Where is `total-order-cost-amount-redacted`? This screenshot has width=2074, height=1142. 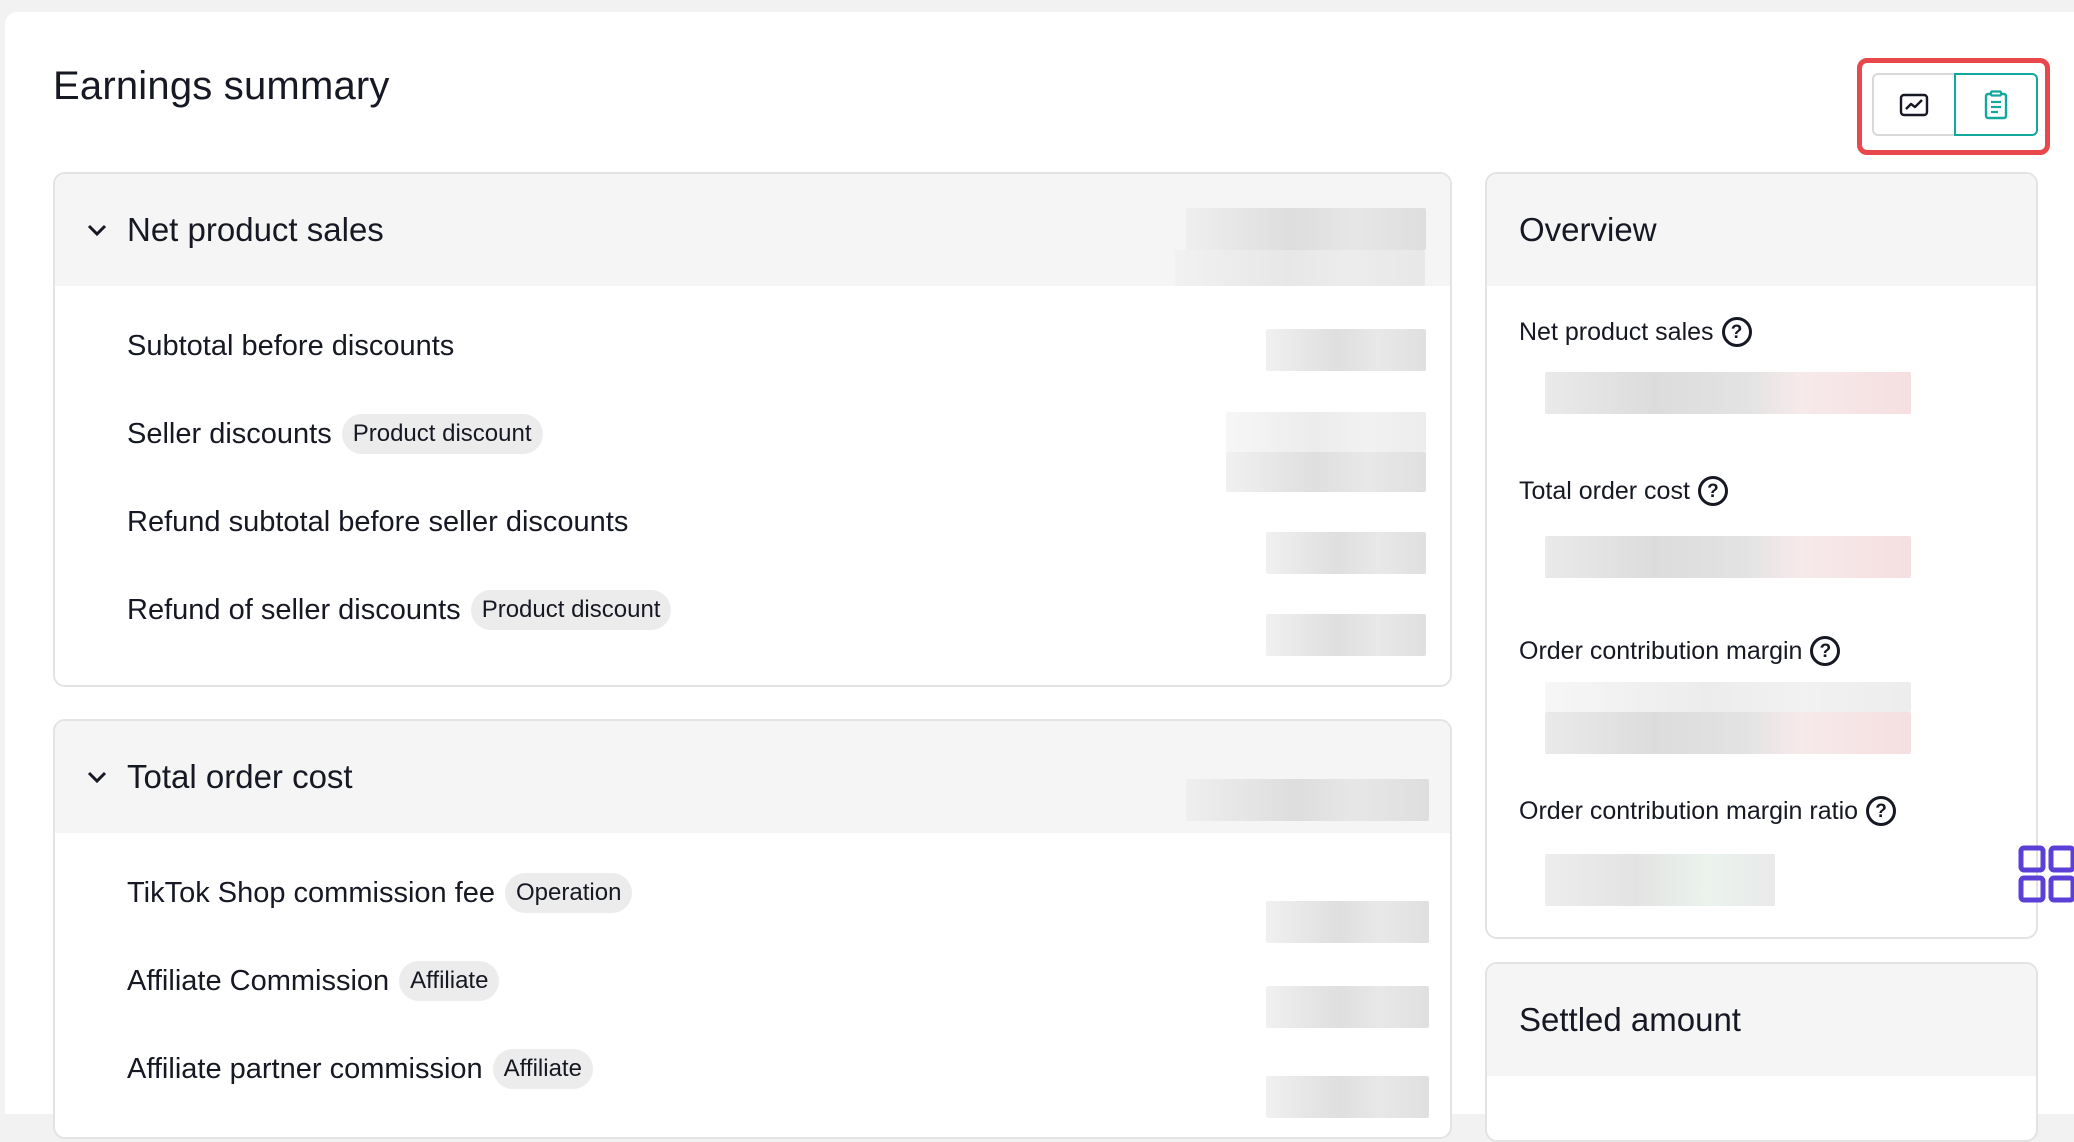
total-order-cost-amount-redacted is located at coordinates (1307, 800).